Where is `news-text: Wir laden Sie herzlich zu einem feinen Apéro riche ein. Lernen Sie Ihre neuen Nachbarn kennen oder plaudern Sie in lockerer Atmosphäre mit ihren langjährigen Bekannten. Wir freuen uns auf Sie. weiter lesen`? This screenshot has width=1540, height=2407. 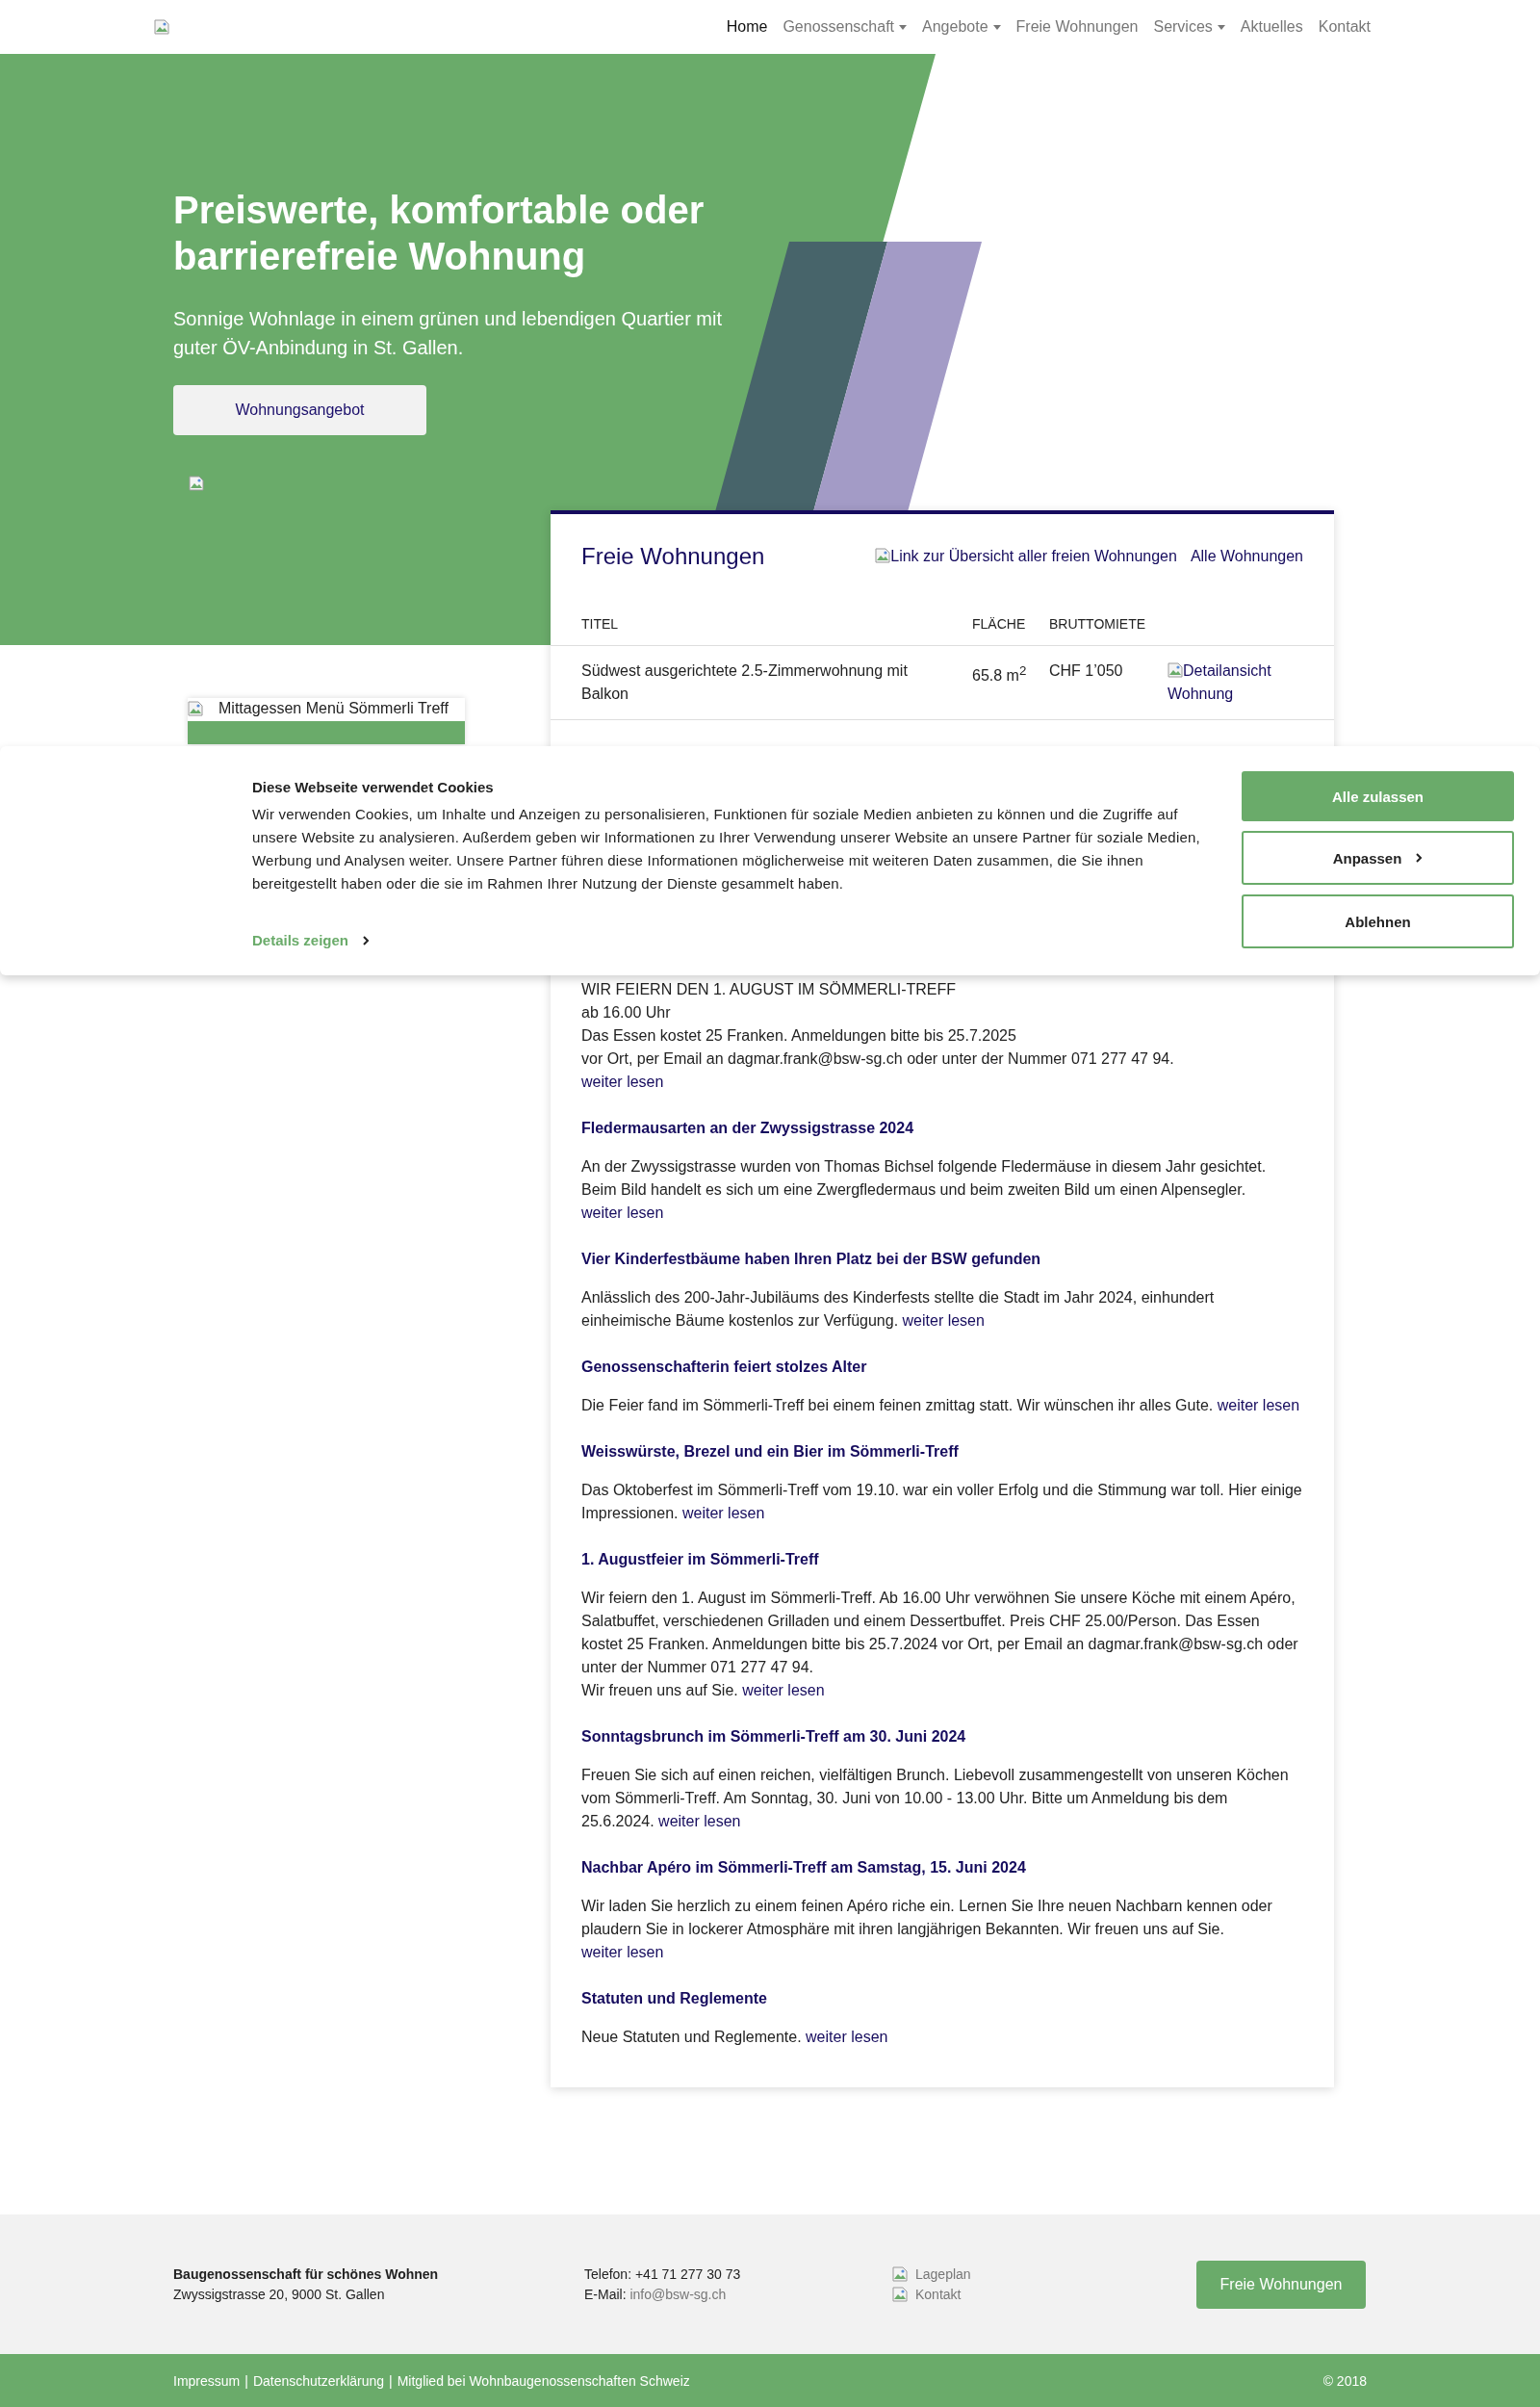 news-text: Wir laden Sie herzlich zu einem feinen Apéro riche ein. Lernen Sie Ihre neuen Nachbarn kennen oder plaudern Sie in lockerer Atmosphäre mit ihren langjährigen Bekannten. Wir freuen uns auf Sie. weiter lesen is located at coordinates (927, 1930).